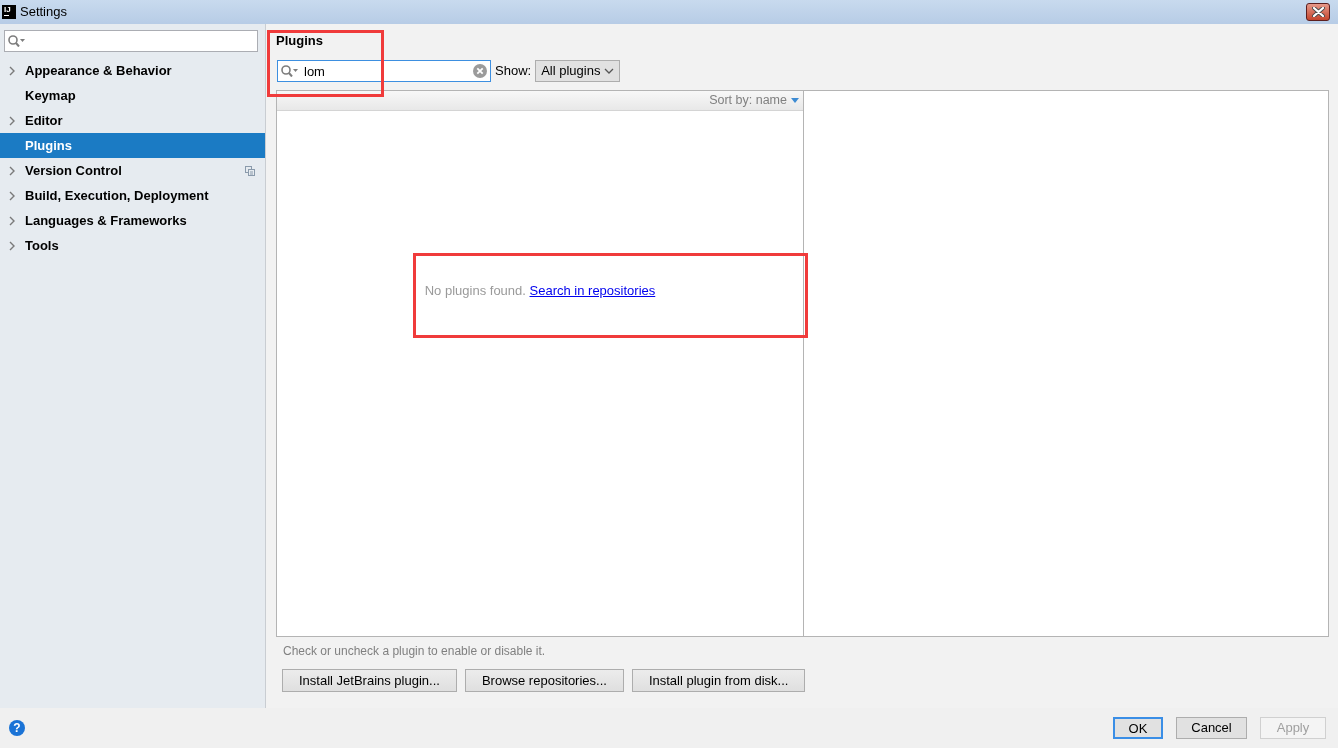  I want to click on close-button, so click(1318, 12).